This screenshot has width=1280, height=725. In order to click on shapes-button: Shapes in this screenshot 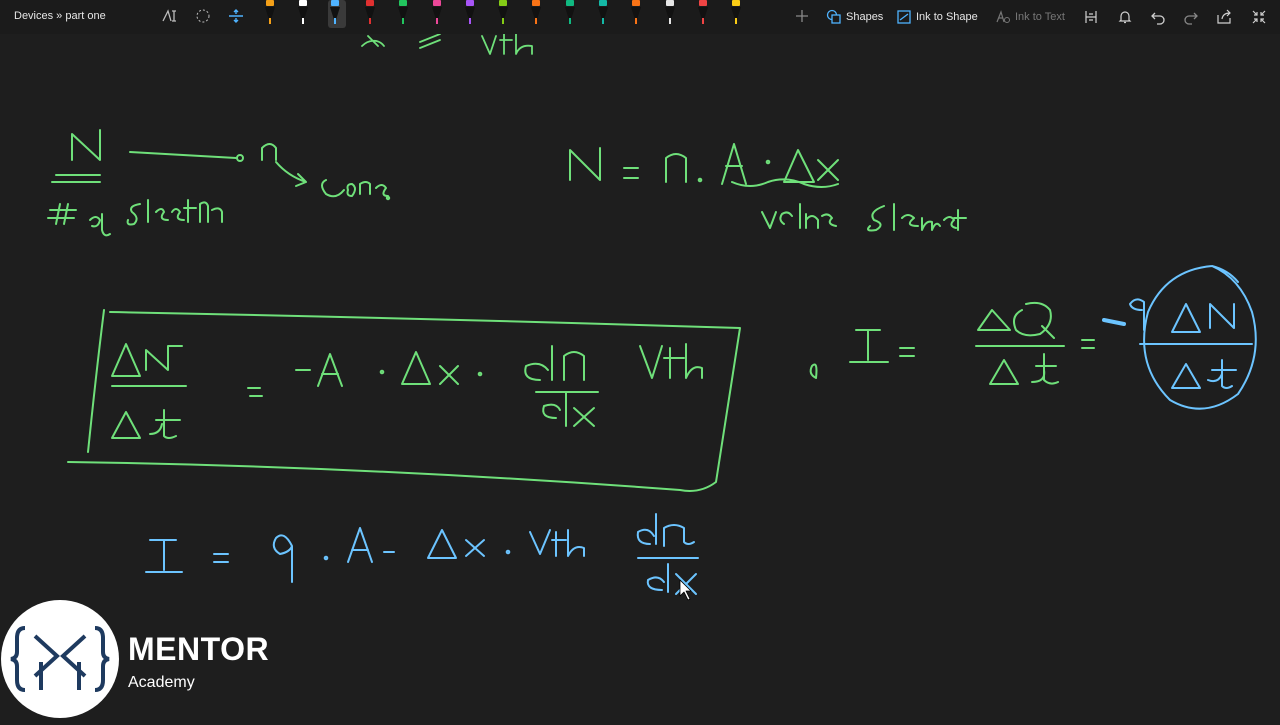, I will do `click(854, 17)`.